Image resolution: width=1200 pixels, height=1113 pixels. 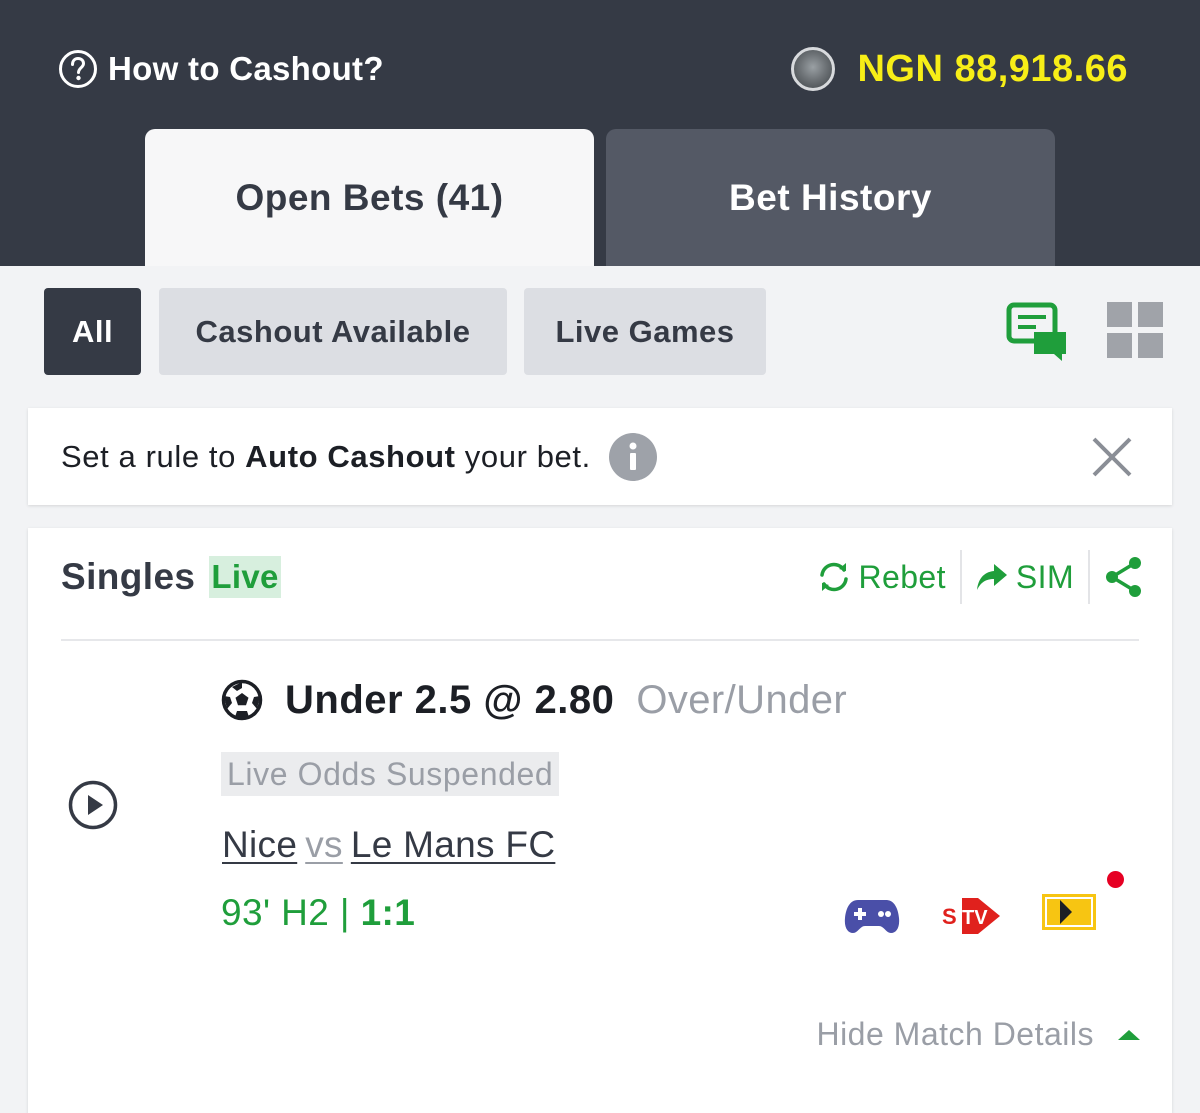 I want to click on home-team: Nice, so click(x=260, y=844).